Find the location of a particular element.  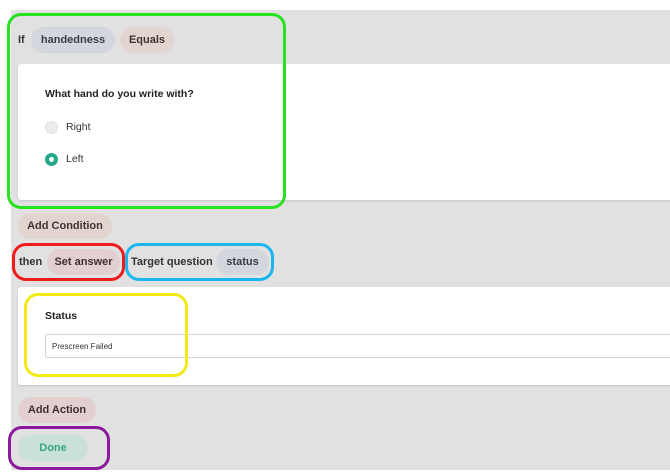

question-title: What hand do you write with? is located at coordinates (119, 94).